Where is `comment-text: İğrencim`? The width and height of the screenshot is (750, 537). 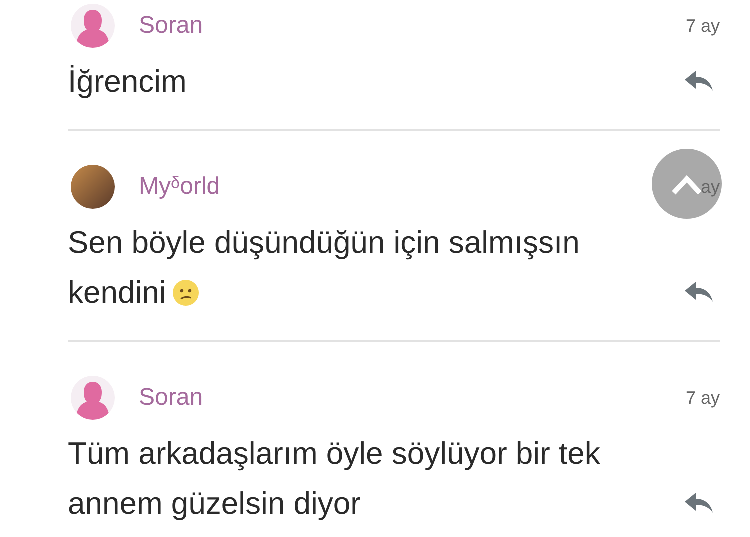 comment-text: İğrencim is located at coordinates (128, 82).